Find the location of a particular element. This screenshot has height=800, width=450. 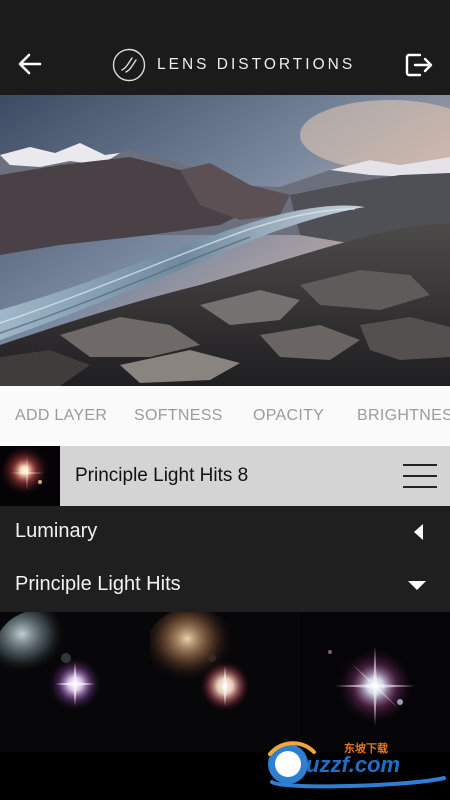

watermark-domain: uzzf.com is located at coordinates (353, 764).